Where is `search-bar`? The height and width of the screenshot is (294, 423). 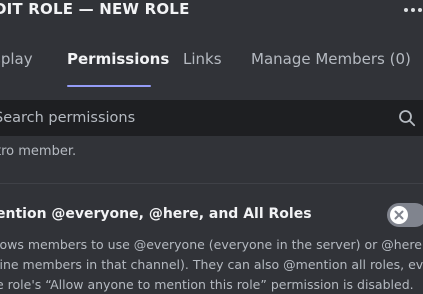 search-bar is located at coordinates (211, 118).